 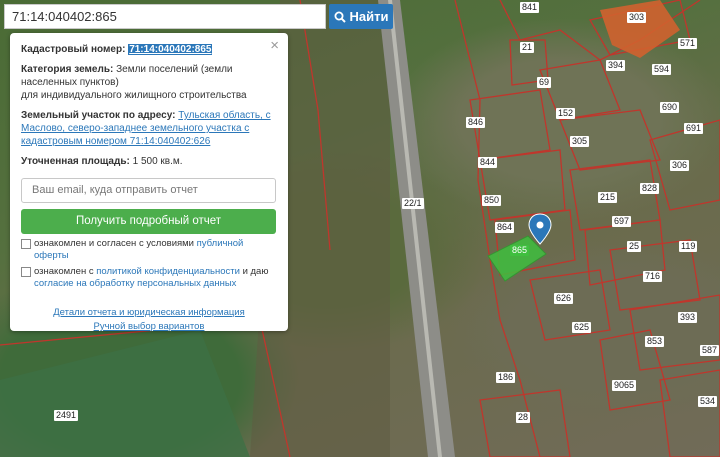 I want to click on parcel-label: 306, so click(x=680, y=165).